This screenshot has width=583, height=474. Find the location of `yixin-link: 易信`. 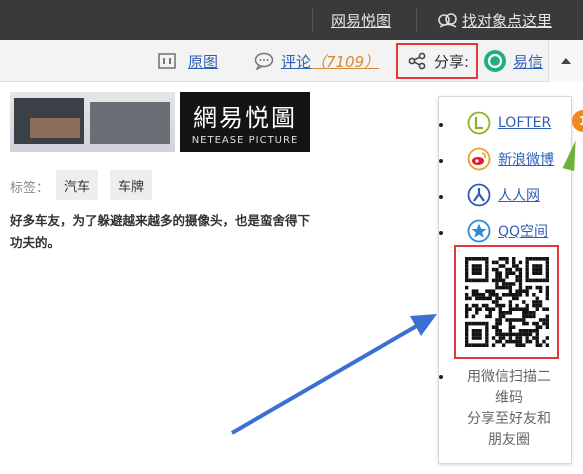

yixin-link: 易信 is located at coordinates (528, 61).